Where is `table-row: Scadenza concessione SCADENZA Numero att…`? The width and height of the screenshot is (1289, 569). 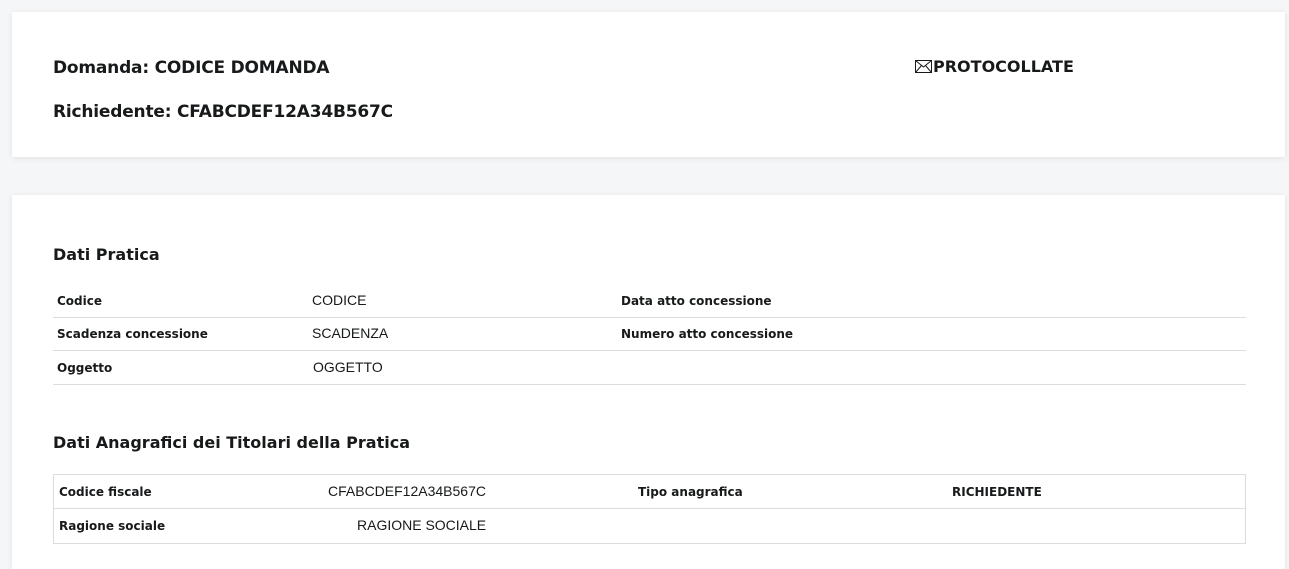 table-row: Scadenza concessione SCADENZA Numero att… is located at coordinates (649, 334).